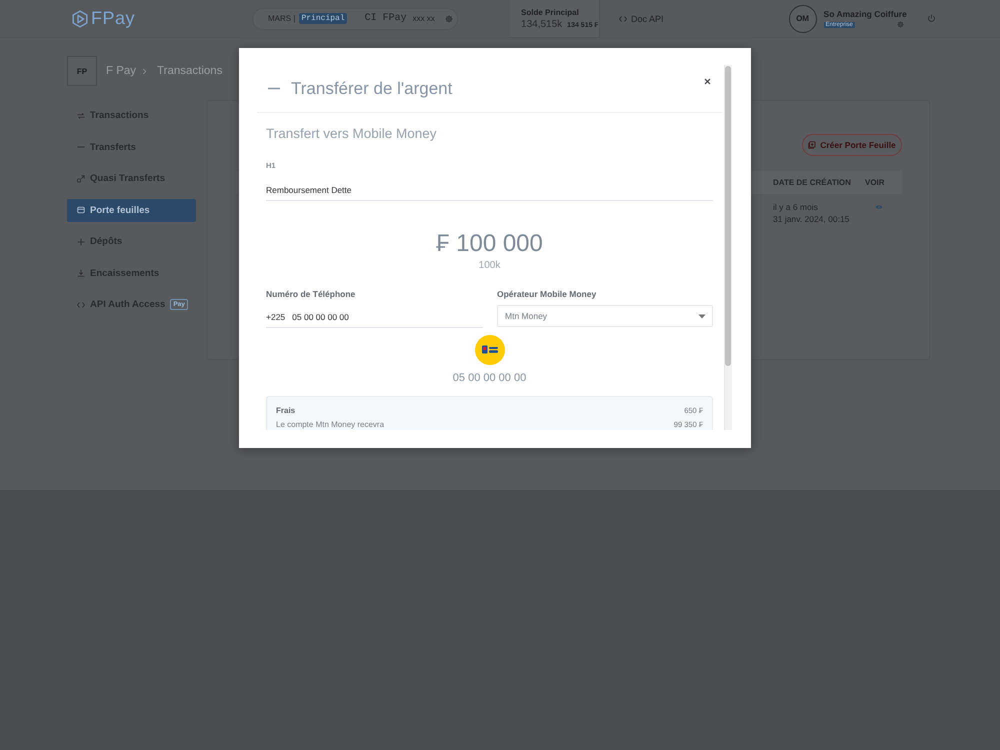 The height and width of the screenshot is (750, 1000). I want to click on external-link-icon, so click(81, 178).